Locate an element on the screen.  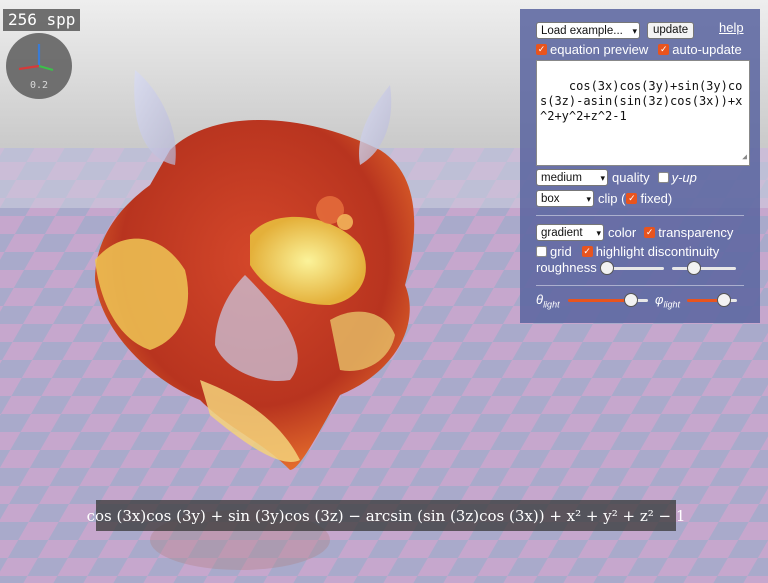
y-up-checkbox is located at coordinates (663, 177).